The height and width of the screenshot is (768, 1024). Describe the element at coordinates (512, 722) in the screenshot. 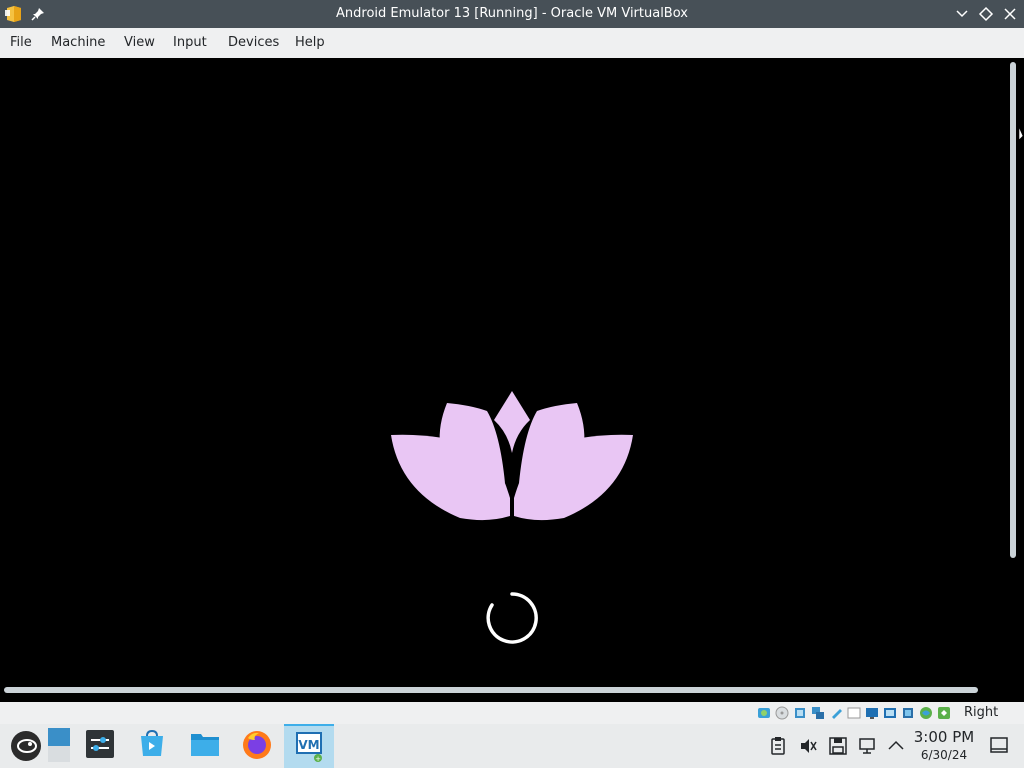

I see `vm-statusbar: Right Ctrl` at that location.